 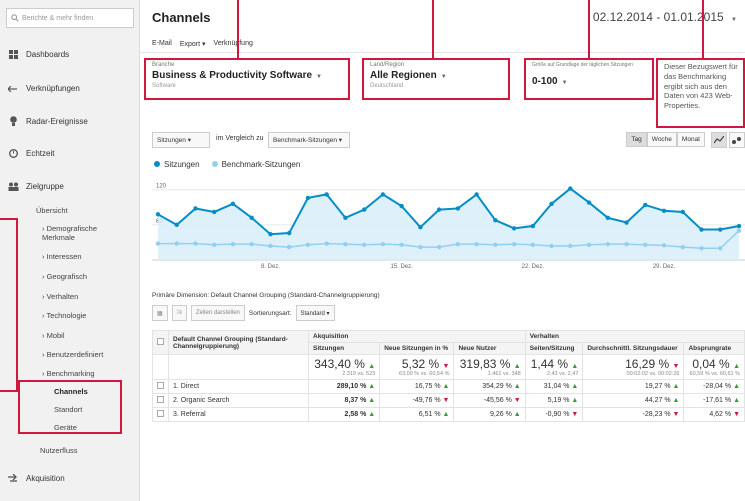 What do you see at coordinates (68, 409) in the screenshot?
I see `sub-standort: Standort` at bounding box center [68, 409].